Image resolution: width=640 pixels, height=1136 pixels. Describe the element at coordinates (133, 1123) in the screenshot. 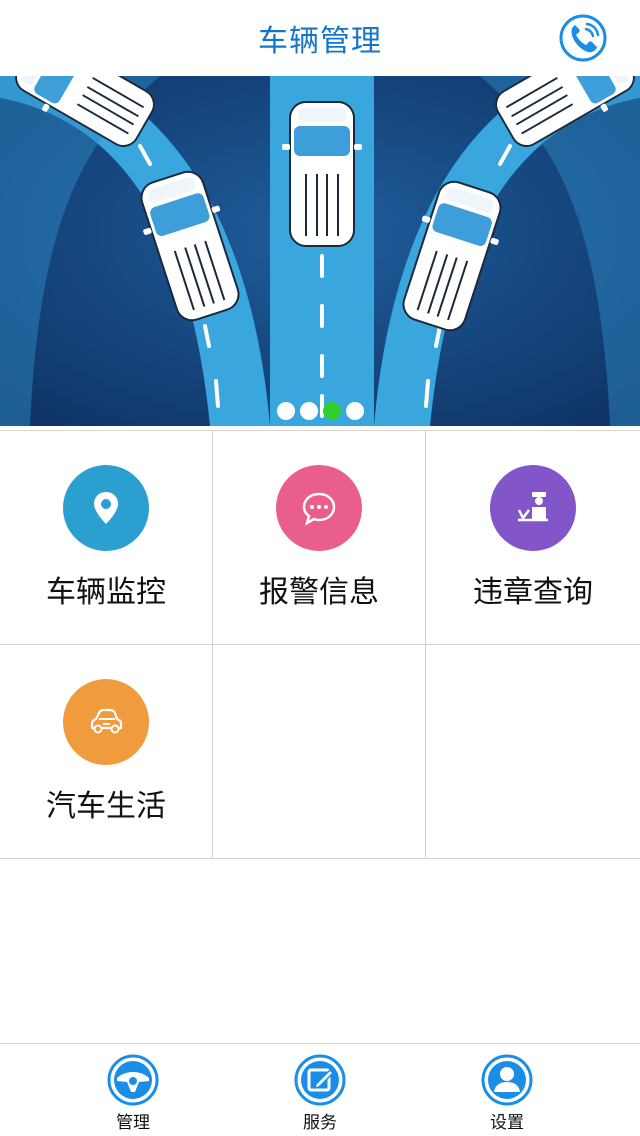

I see `tab-label: 管理` at that location.